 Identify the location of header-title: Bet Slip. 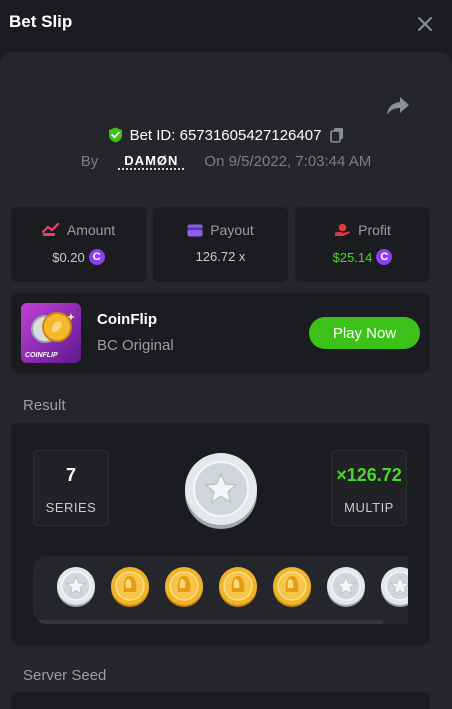
(41, 21).